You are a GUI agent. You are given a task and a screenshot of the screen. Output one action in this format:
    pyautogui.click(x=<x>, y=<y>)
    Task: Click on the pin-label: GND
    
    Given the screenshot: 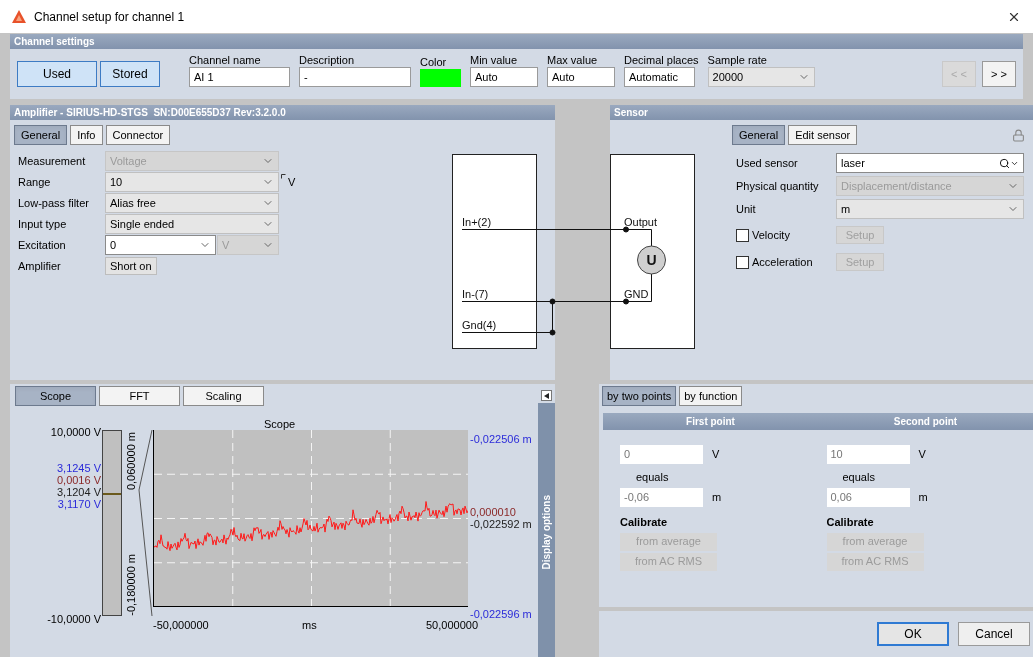 What is the action you would take?
    pyautogui.click(x=636, y=294)
    